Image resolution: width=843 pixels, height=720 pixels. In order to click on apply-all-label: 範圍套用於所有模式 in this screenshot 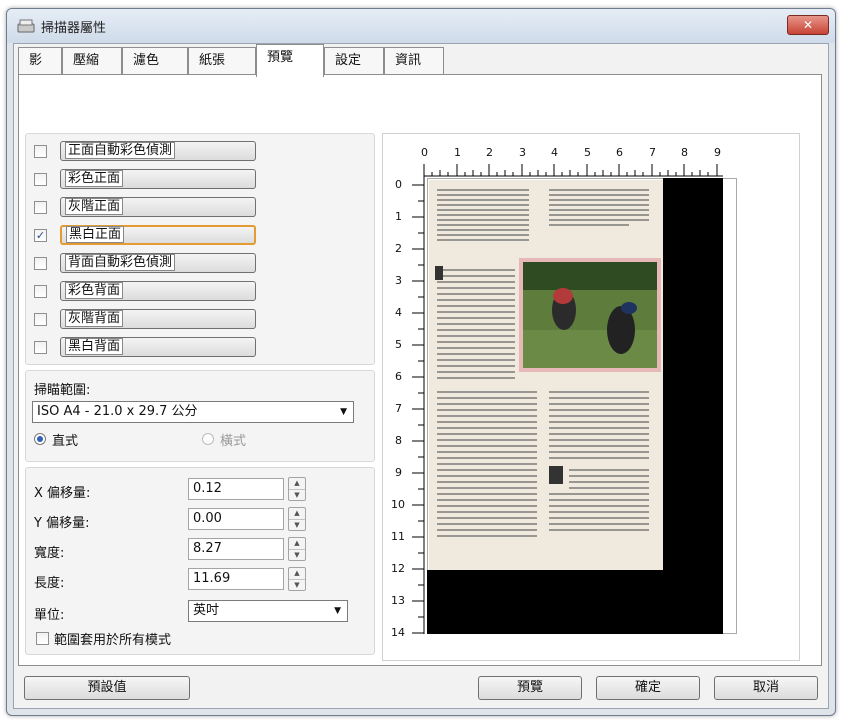, I will do `click(113, 640)`.